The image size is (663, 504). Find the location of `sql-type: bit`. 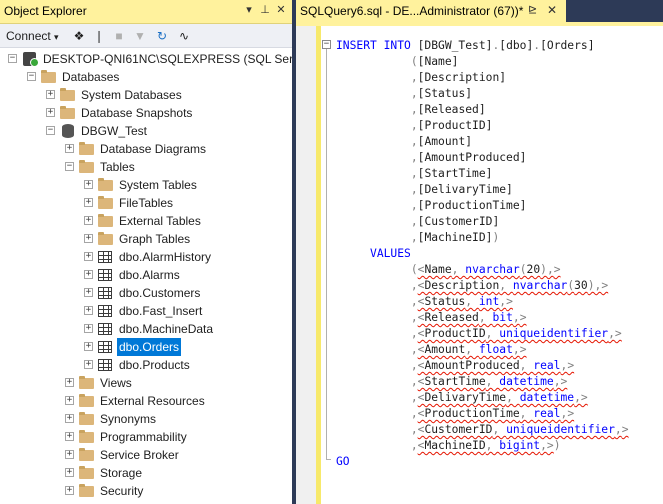

sql-type: bit is located at coordinates (502, 317).